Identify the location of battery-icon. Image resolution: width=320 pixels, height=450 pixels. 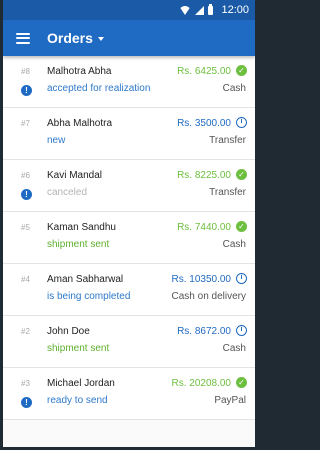
(211, 9).